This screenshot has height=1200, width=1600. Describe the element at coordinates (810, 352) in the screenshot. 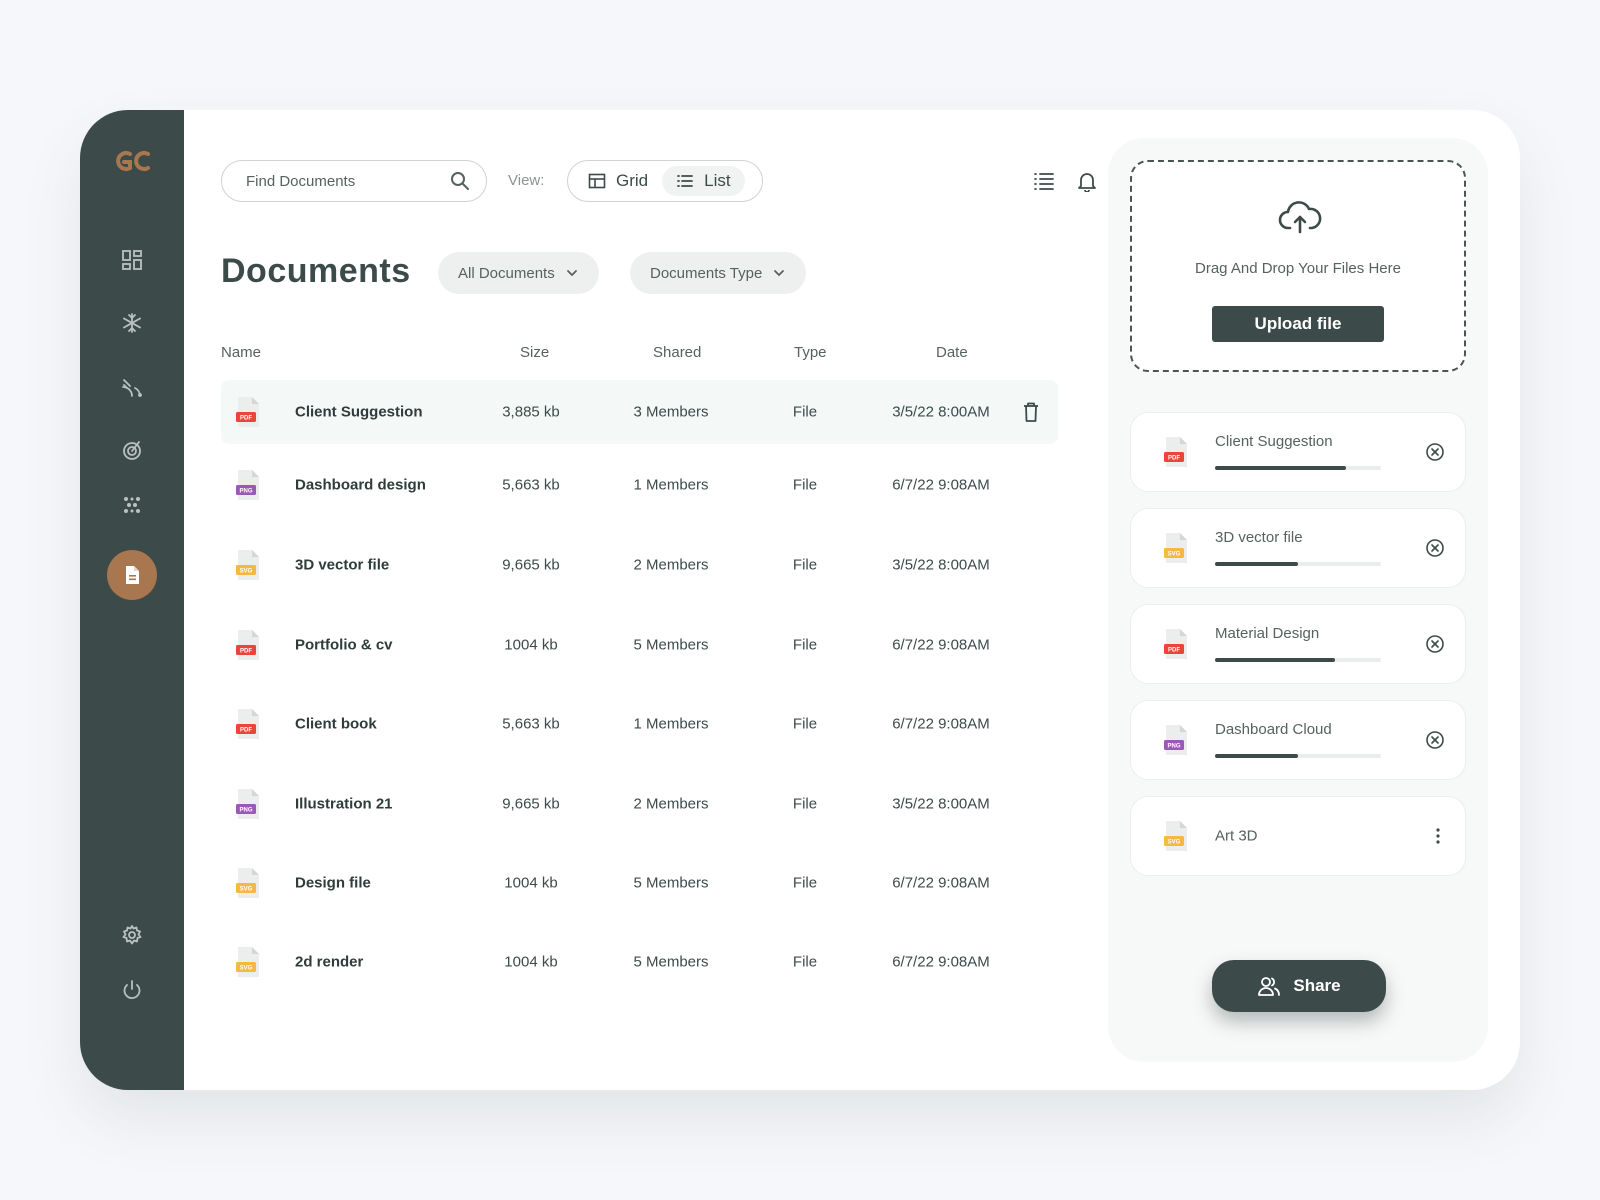

I see `column-header-type: Type` at that location.